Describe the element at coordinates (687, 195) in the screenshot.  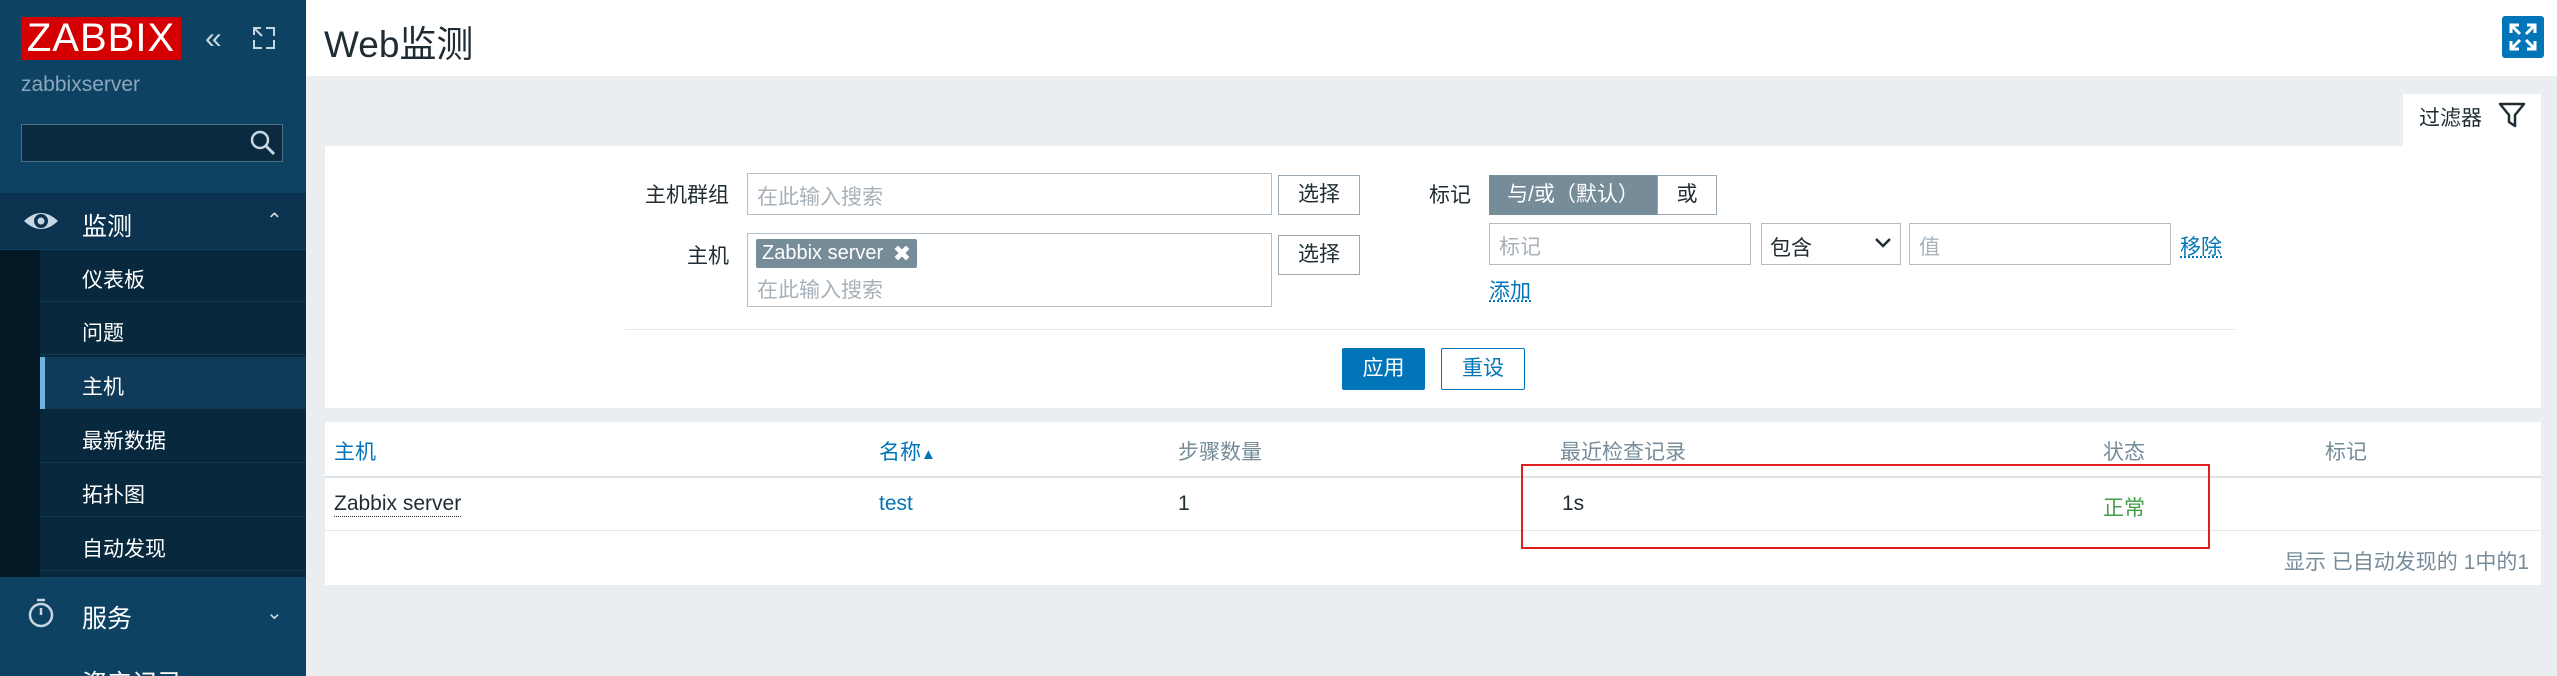
I see `host-group-label: 主机群组` at that location.